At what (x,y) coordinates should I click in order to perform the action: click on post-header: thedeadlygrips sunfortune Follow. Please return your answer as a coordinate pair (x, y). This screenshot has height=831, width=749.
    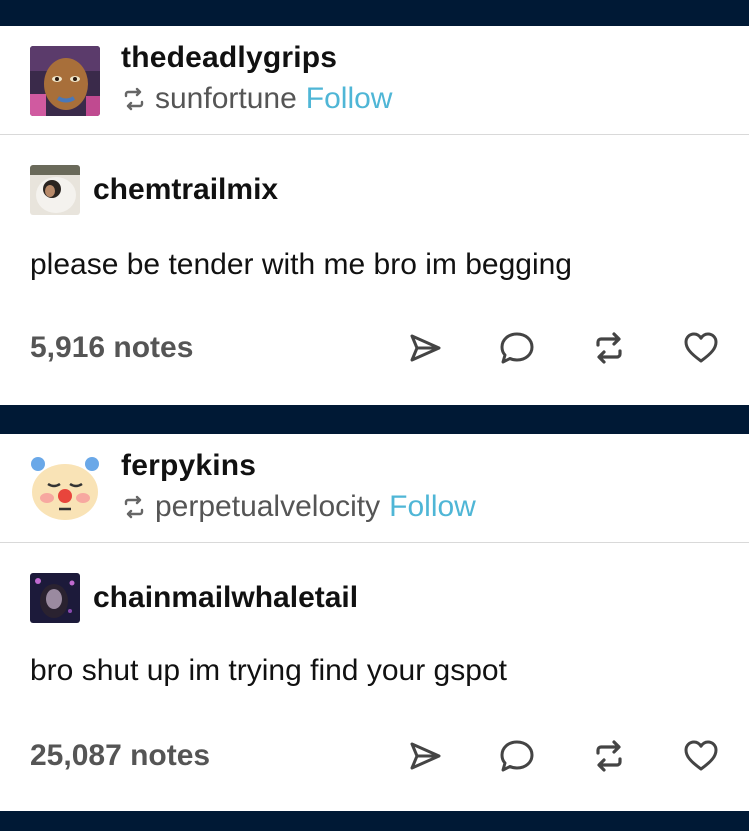
    Looking at the image, I should click on (374, 80).